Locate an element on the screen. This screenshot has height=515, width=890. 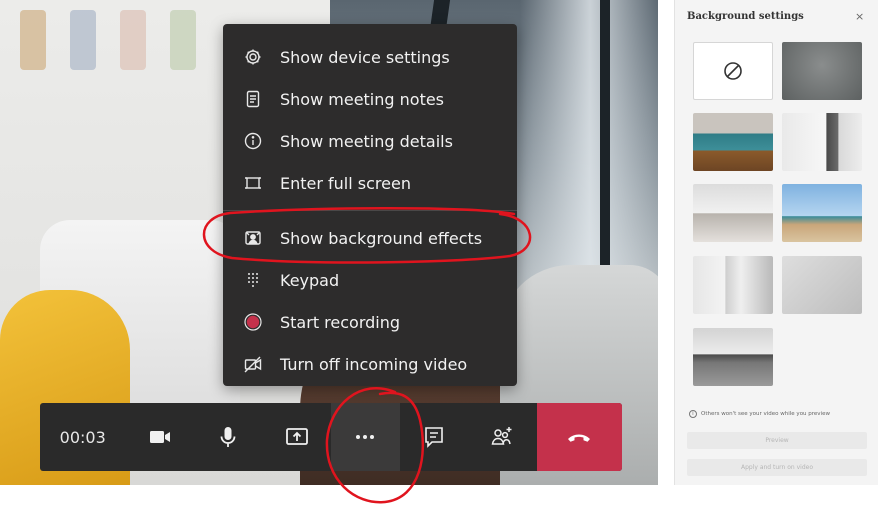
panel-gap is located at coordinates (666, 257).